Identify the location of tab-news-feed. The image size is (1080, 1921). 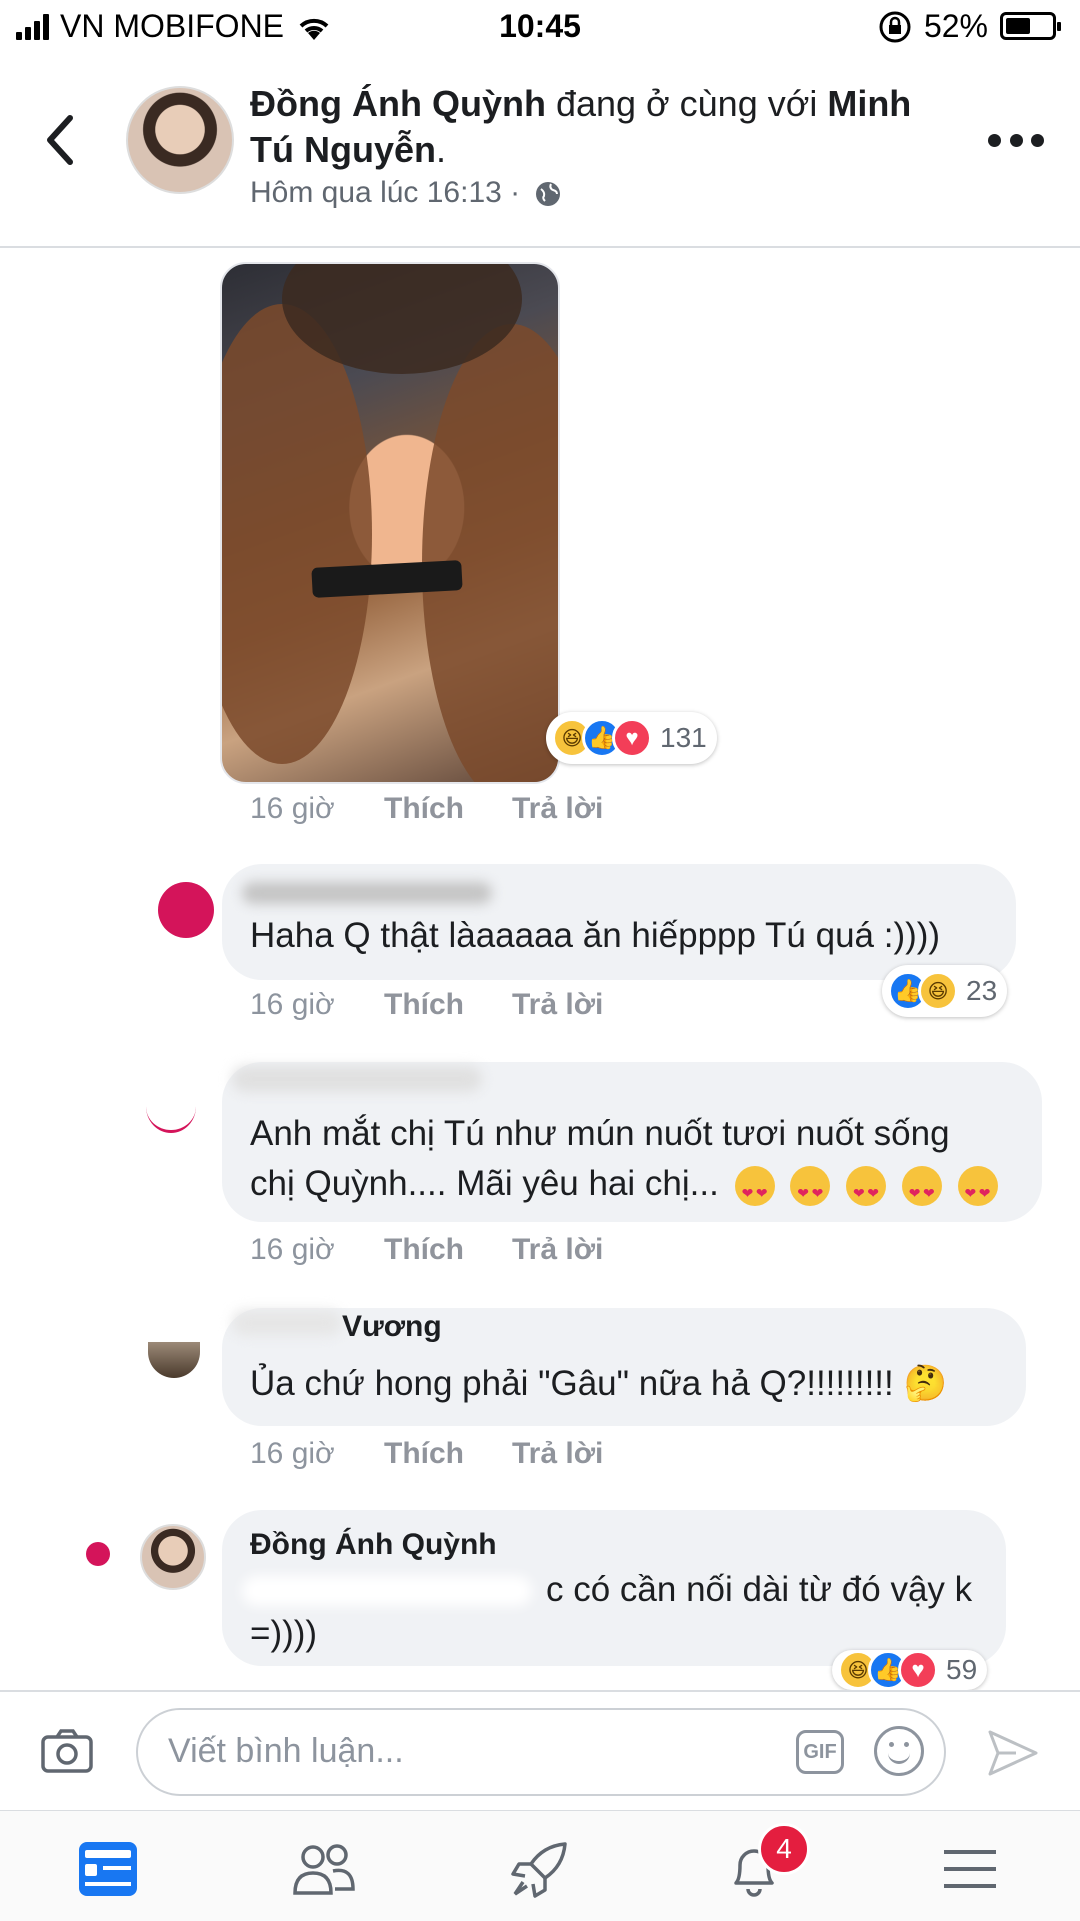
(108, 1869).